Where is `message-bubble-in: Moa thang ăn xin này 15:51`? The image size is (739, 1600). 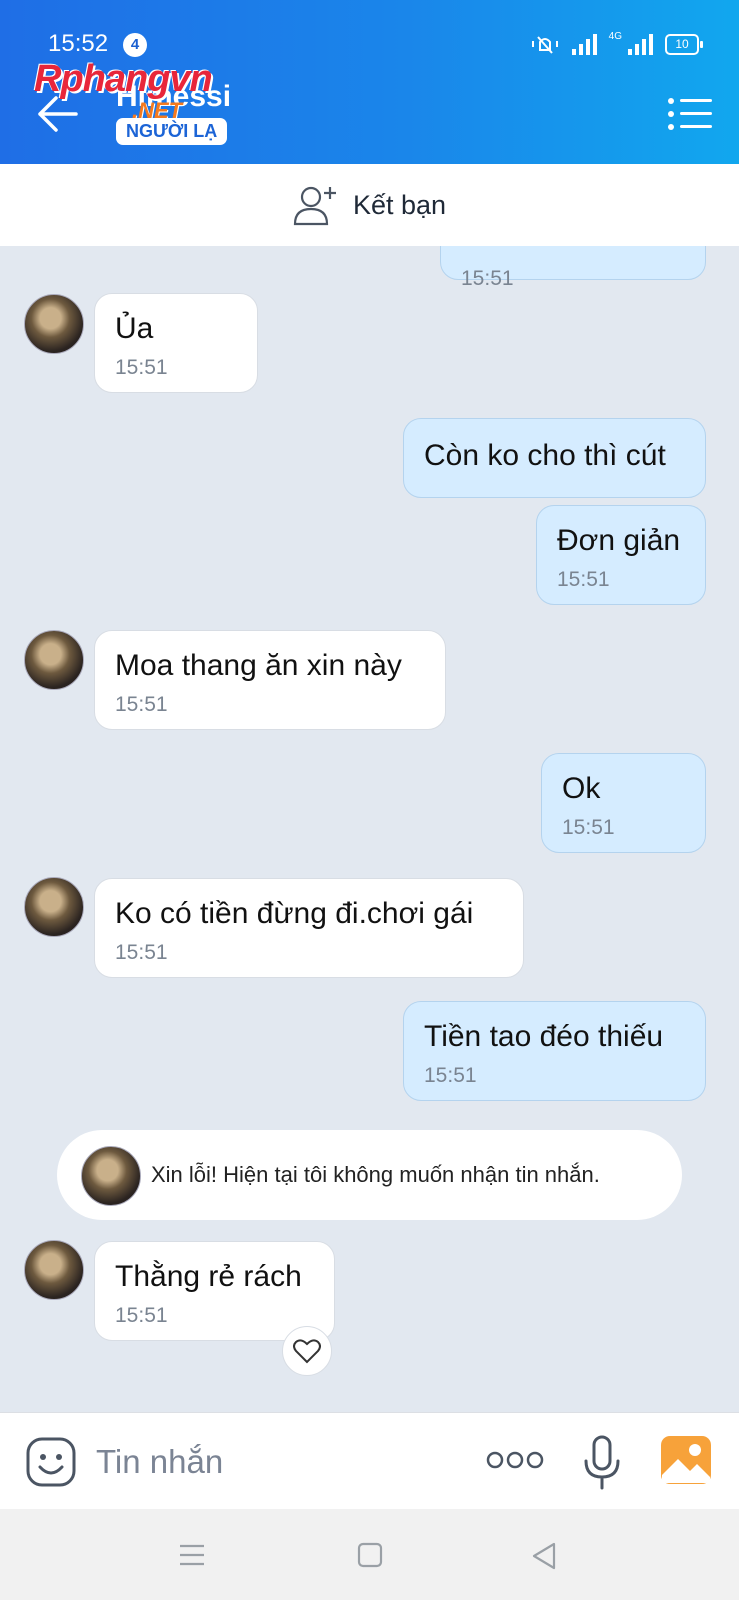
message-bubble-in: Moa thang ăn xin này 15:51 is located at coordinates (270, 680).